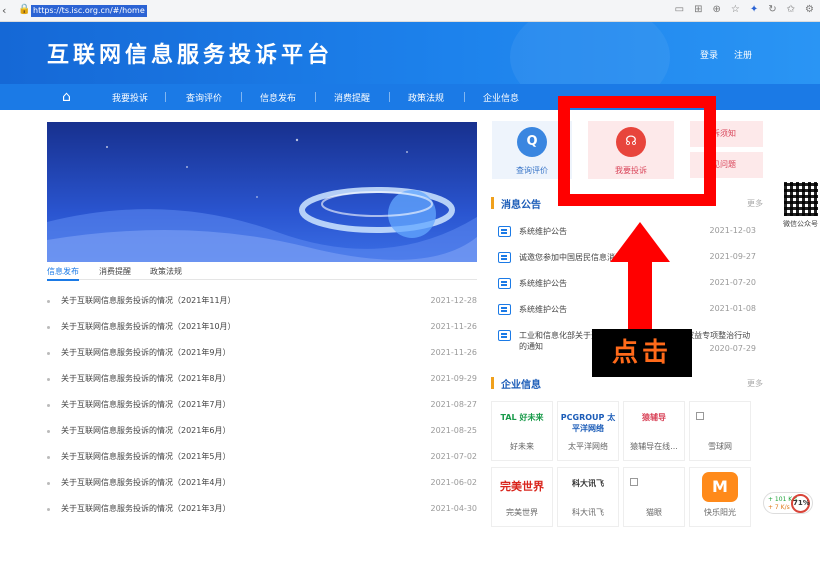 The height and width of the screenshot is (580, 820). I want to click on annotation-click-label: 点击, so click(642, 353).